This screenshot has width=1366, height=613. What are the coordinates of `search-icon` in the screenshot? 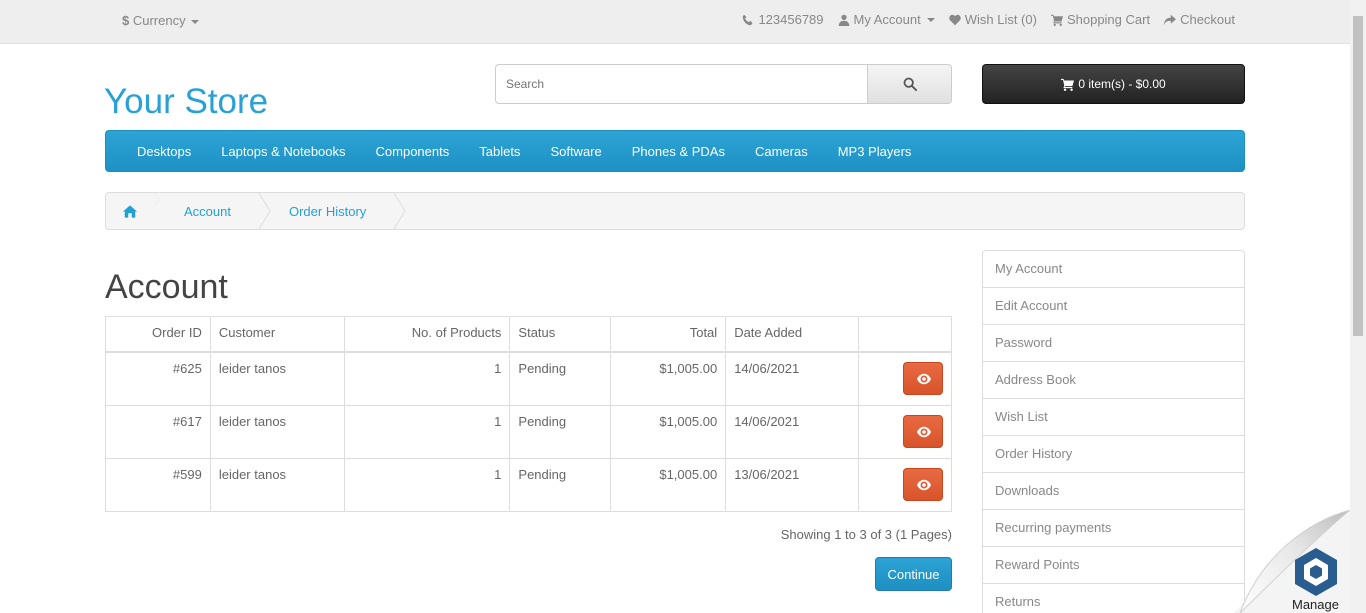 It's located at (910, 84).